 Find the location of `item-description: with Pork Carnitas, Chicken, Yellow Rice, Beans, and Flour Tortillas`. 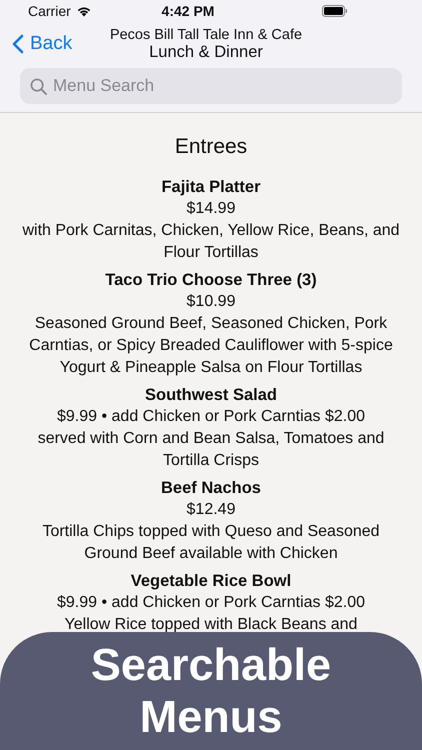

item-description: with Pork Carnitas, Chicken, Yellow Rice, Beans, and Flour Tortillas is located at coordinates (211, 242).